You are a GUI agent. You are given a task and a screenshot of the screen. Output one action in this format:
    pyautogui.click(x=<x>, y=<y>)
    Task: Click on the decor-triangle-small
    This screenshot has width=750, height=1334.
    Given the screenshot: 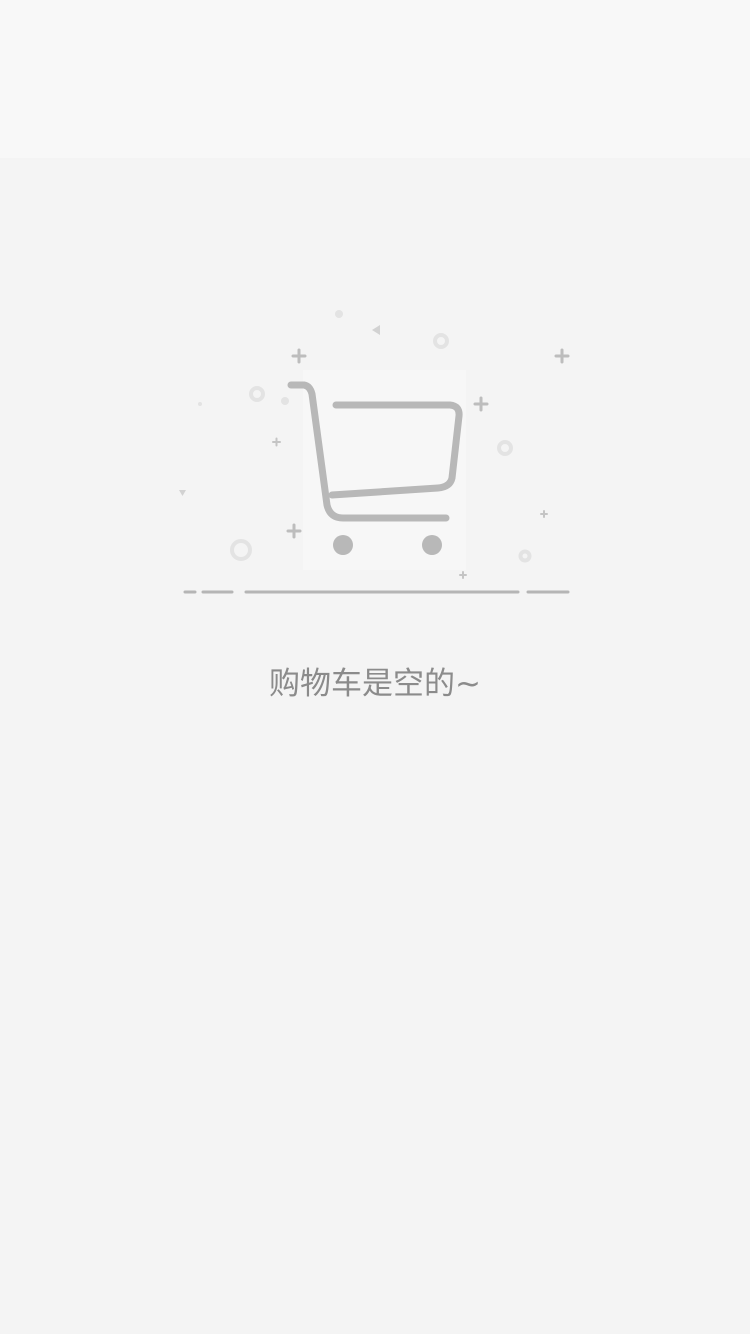 What is the action you would take?
    pyautogui.click(x=182, y=493)
    